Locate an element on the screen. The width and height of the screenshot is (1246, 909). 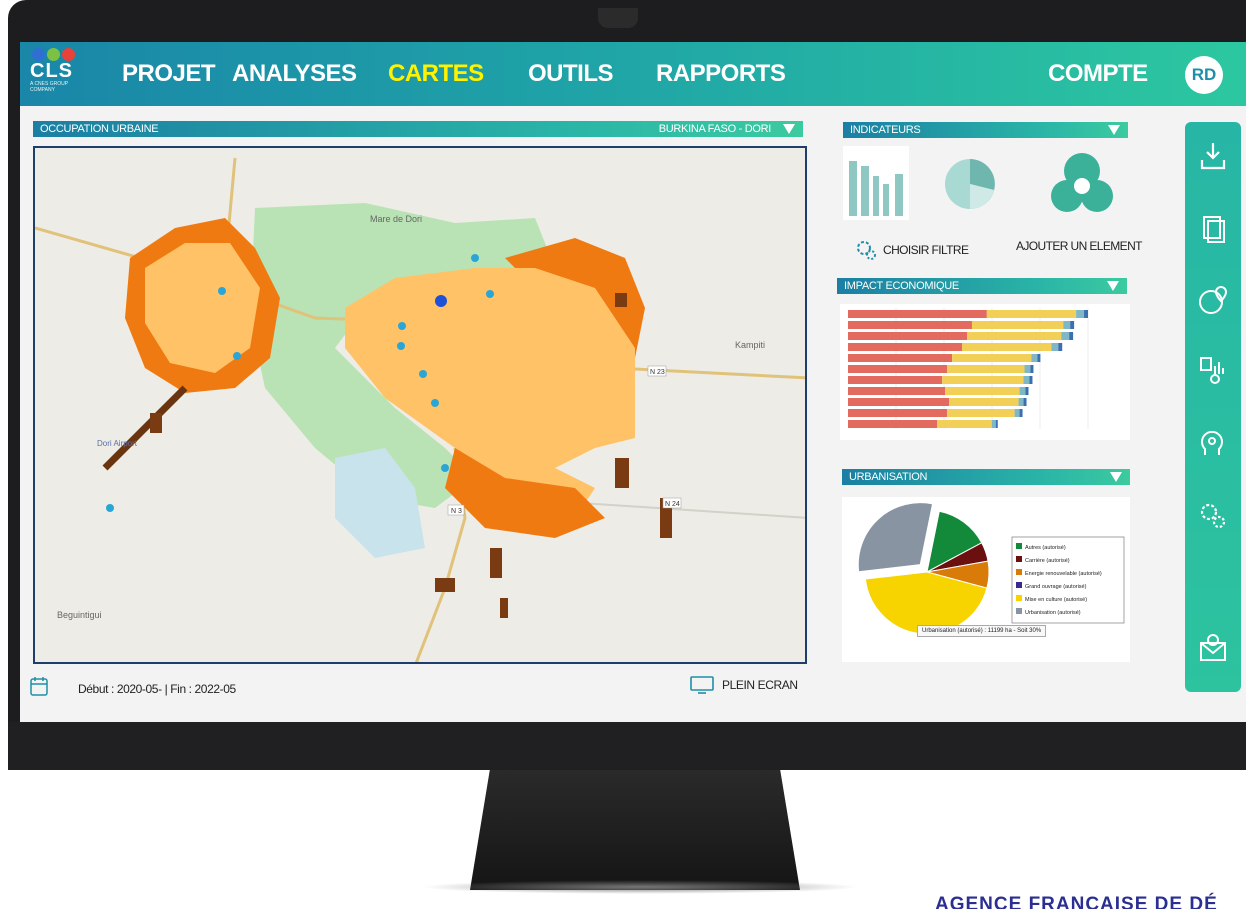
map-location-select: BURKINA FASO - DORI is located at coordinates (715, 129).